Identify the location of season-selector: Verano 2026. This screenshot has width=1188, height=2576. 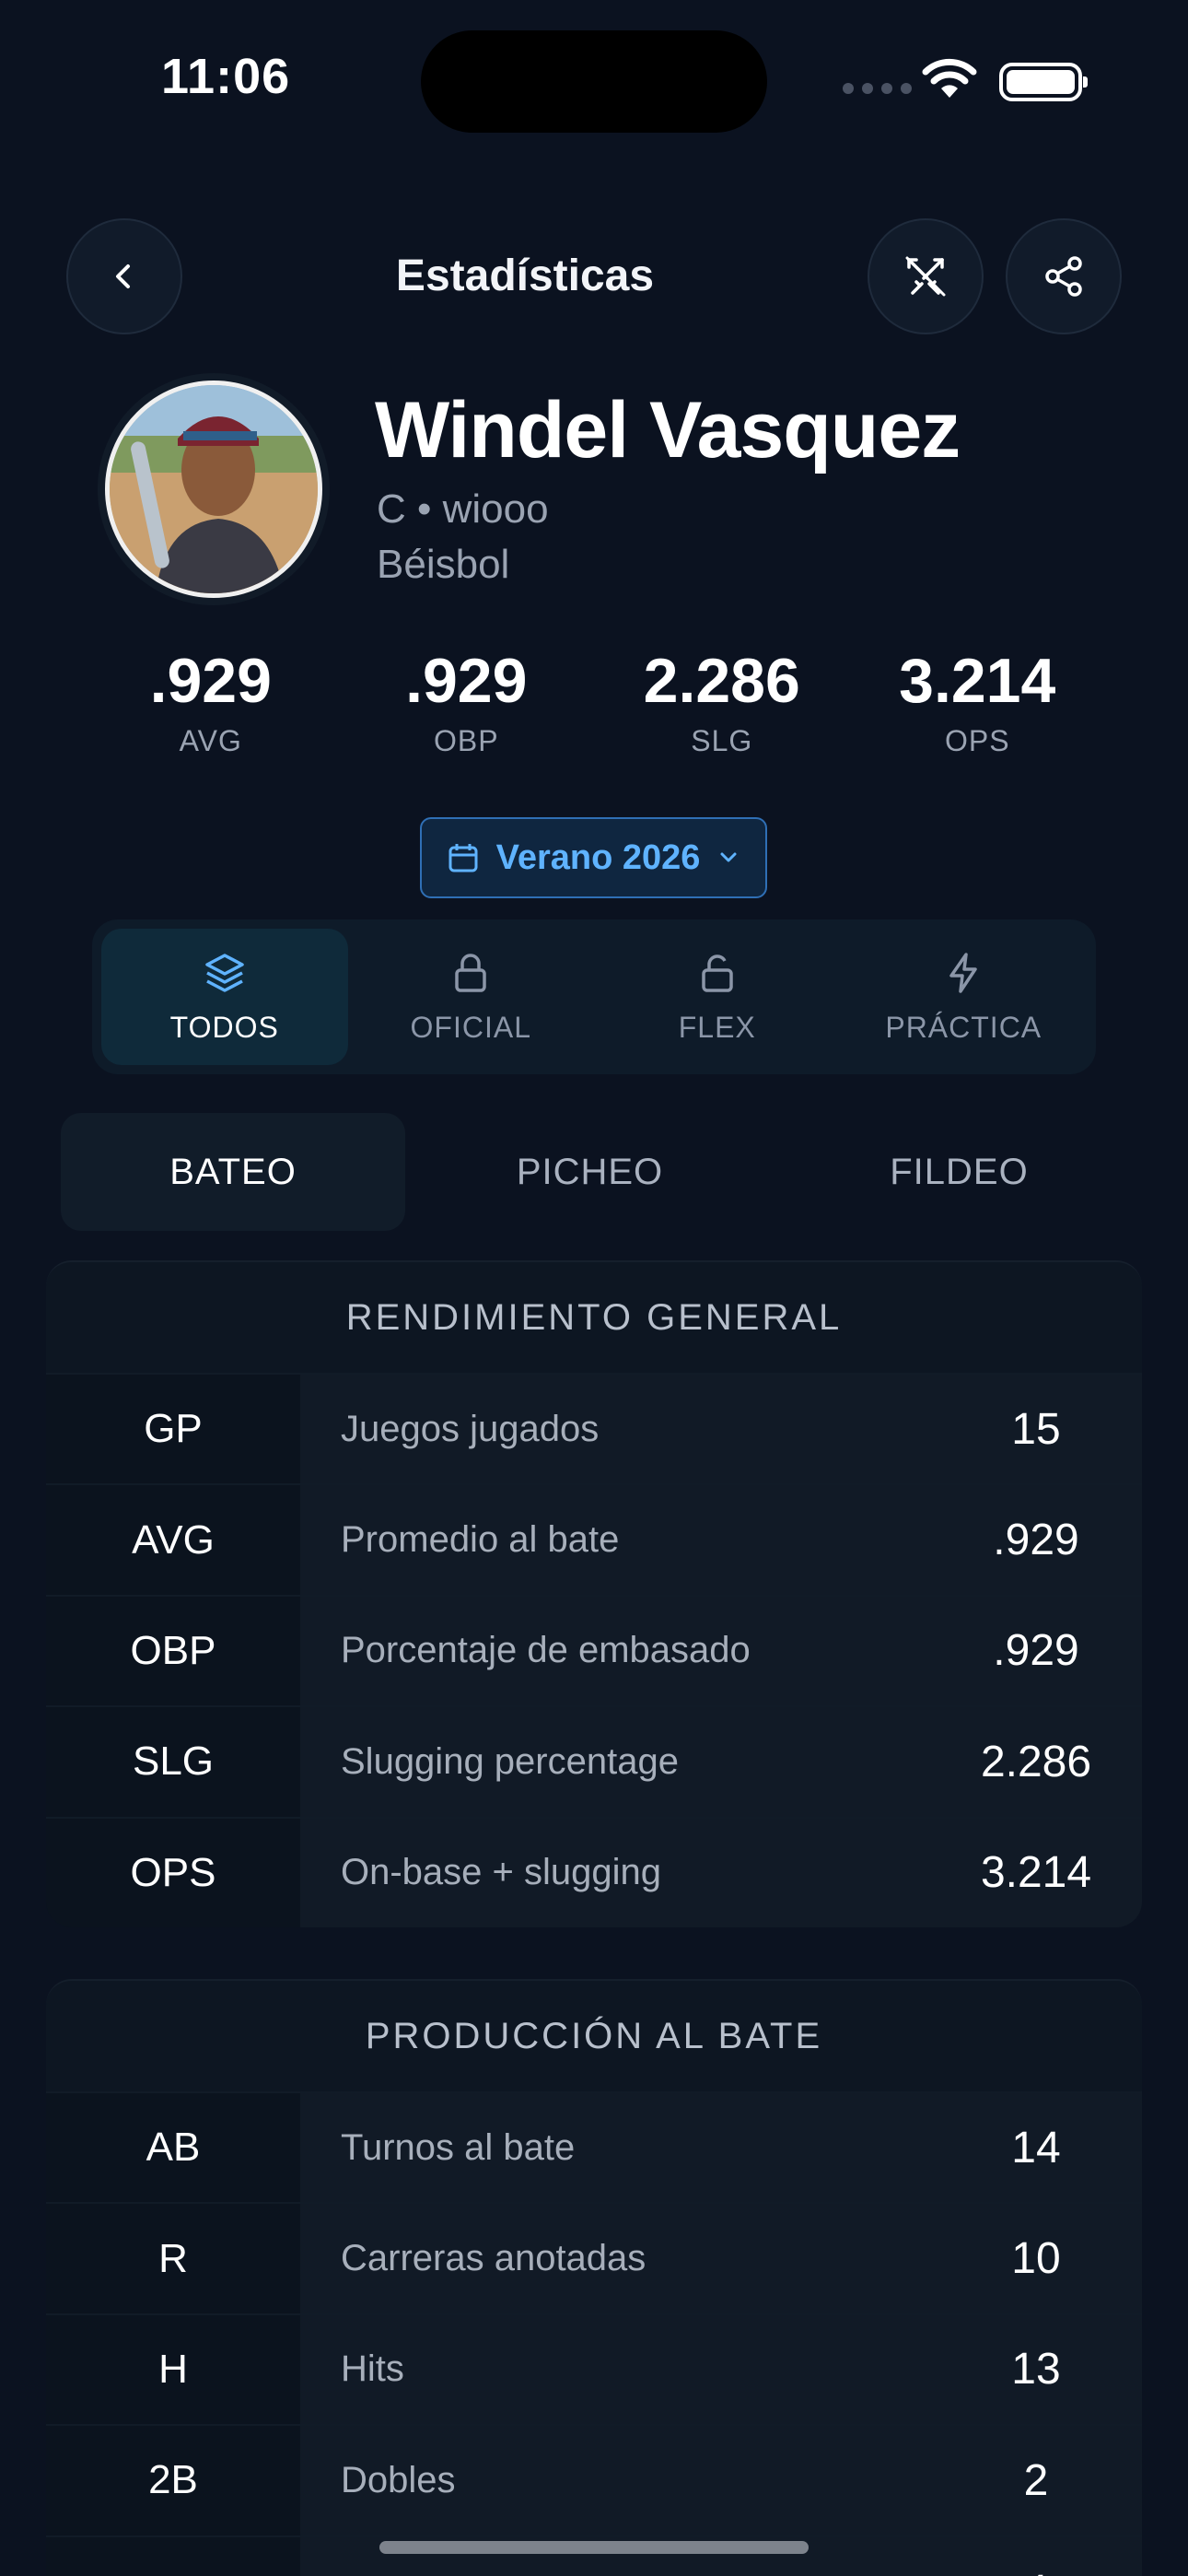
(593, 857).